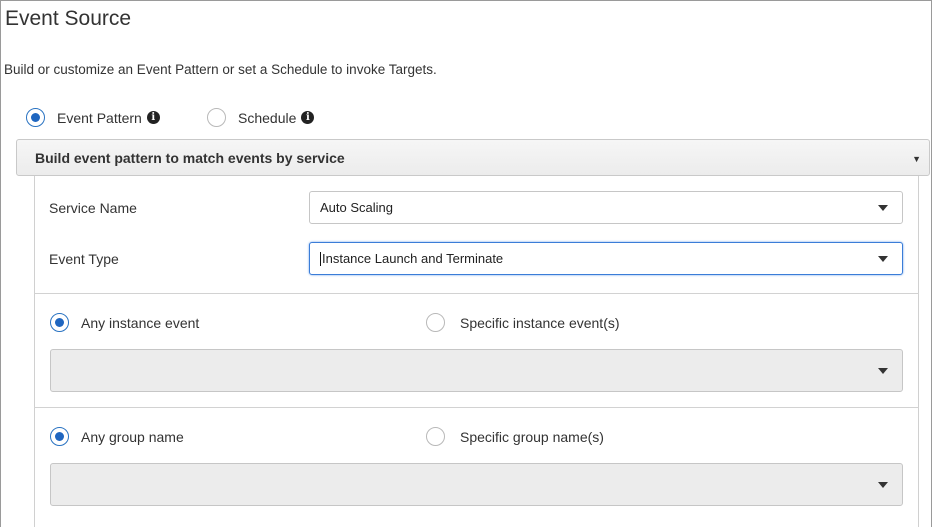 The height and width of the screenshot is (527, 932). What do you see at coordinates (35, 117) in the screenshot?
I see `event-pattern-radio` at bounding box center [35, 117].